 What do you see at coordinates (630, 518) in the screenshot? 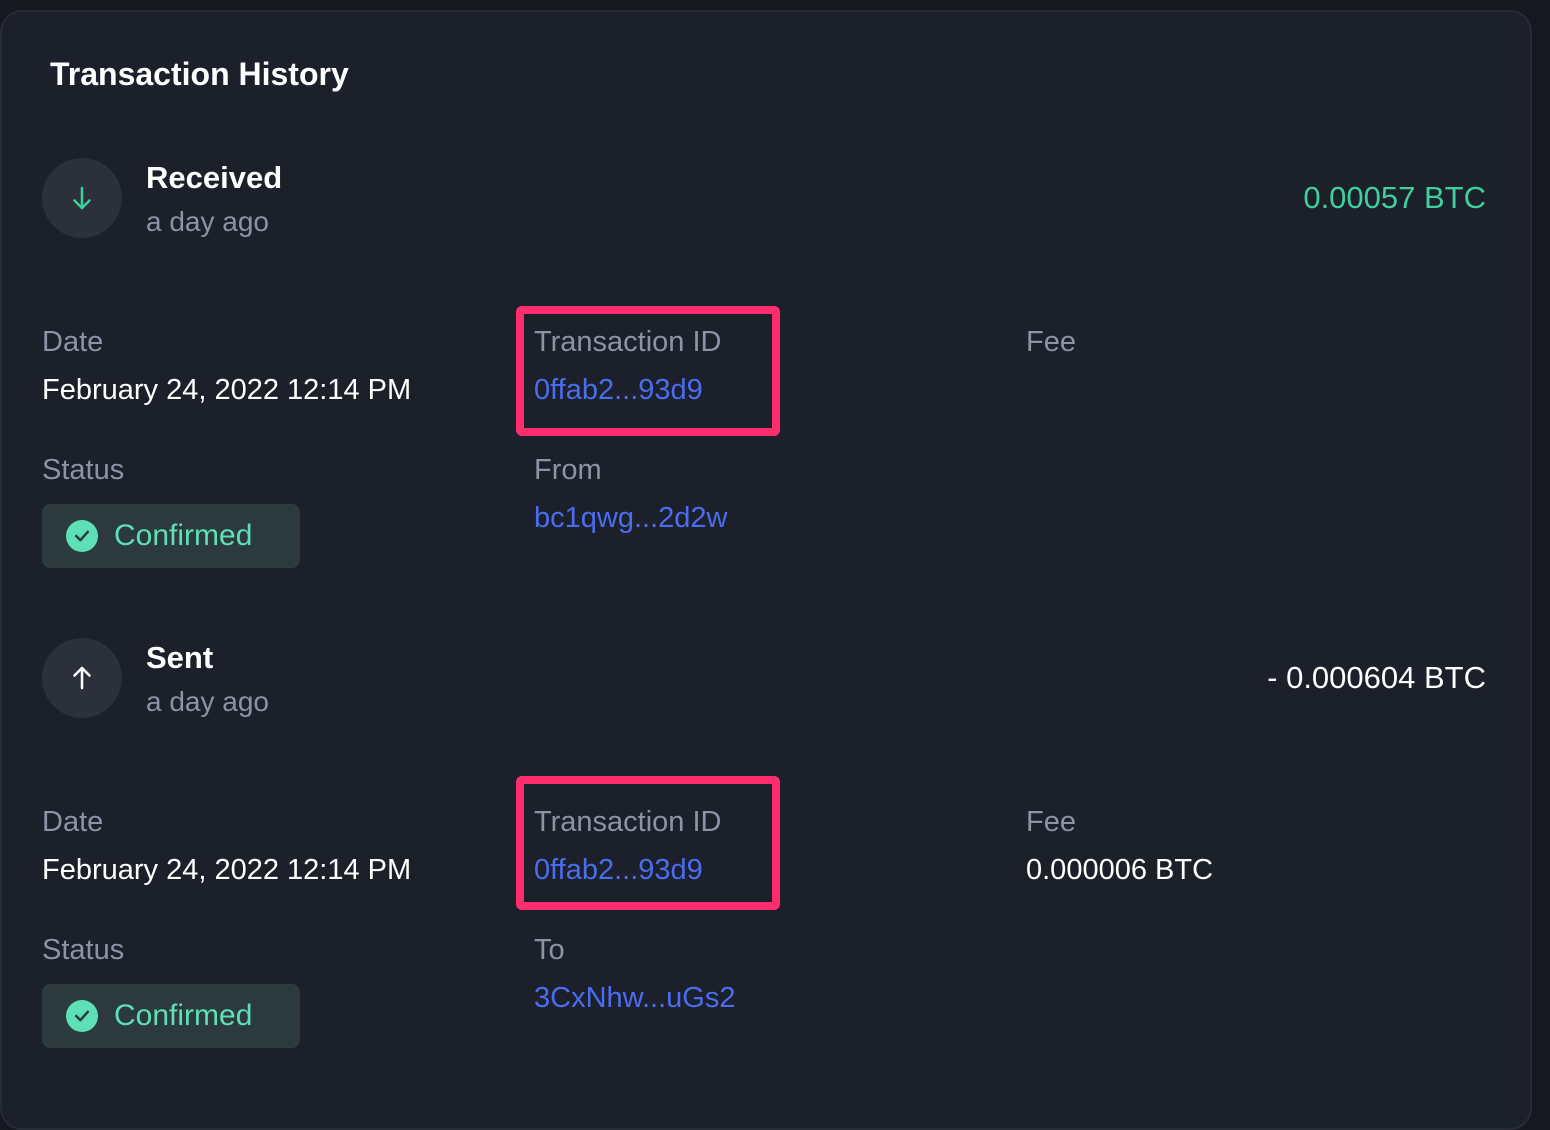
I see `from-address-link: bc1qwg...2d2w` at bounding box center [630, 518].